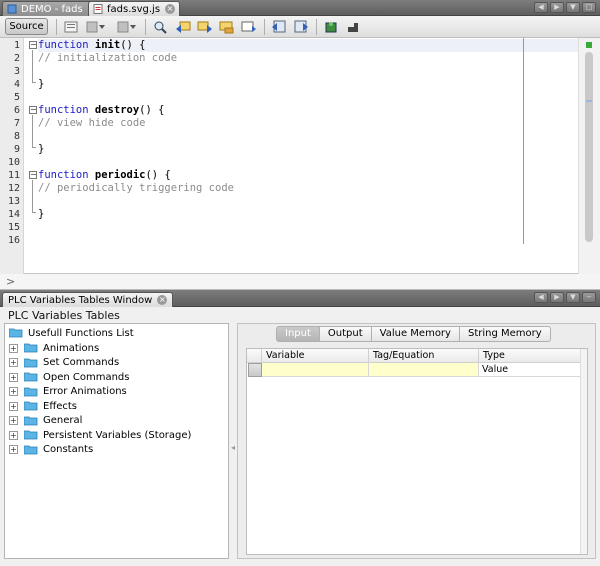  I want to click on line-number: 10, so click(13, 162).